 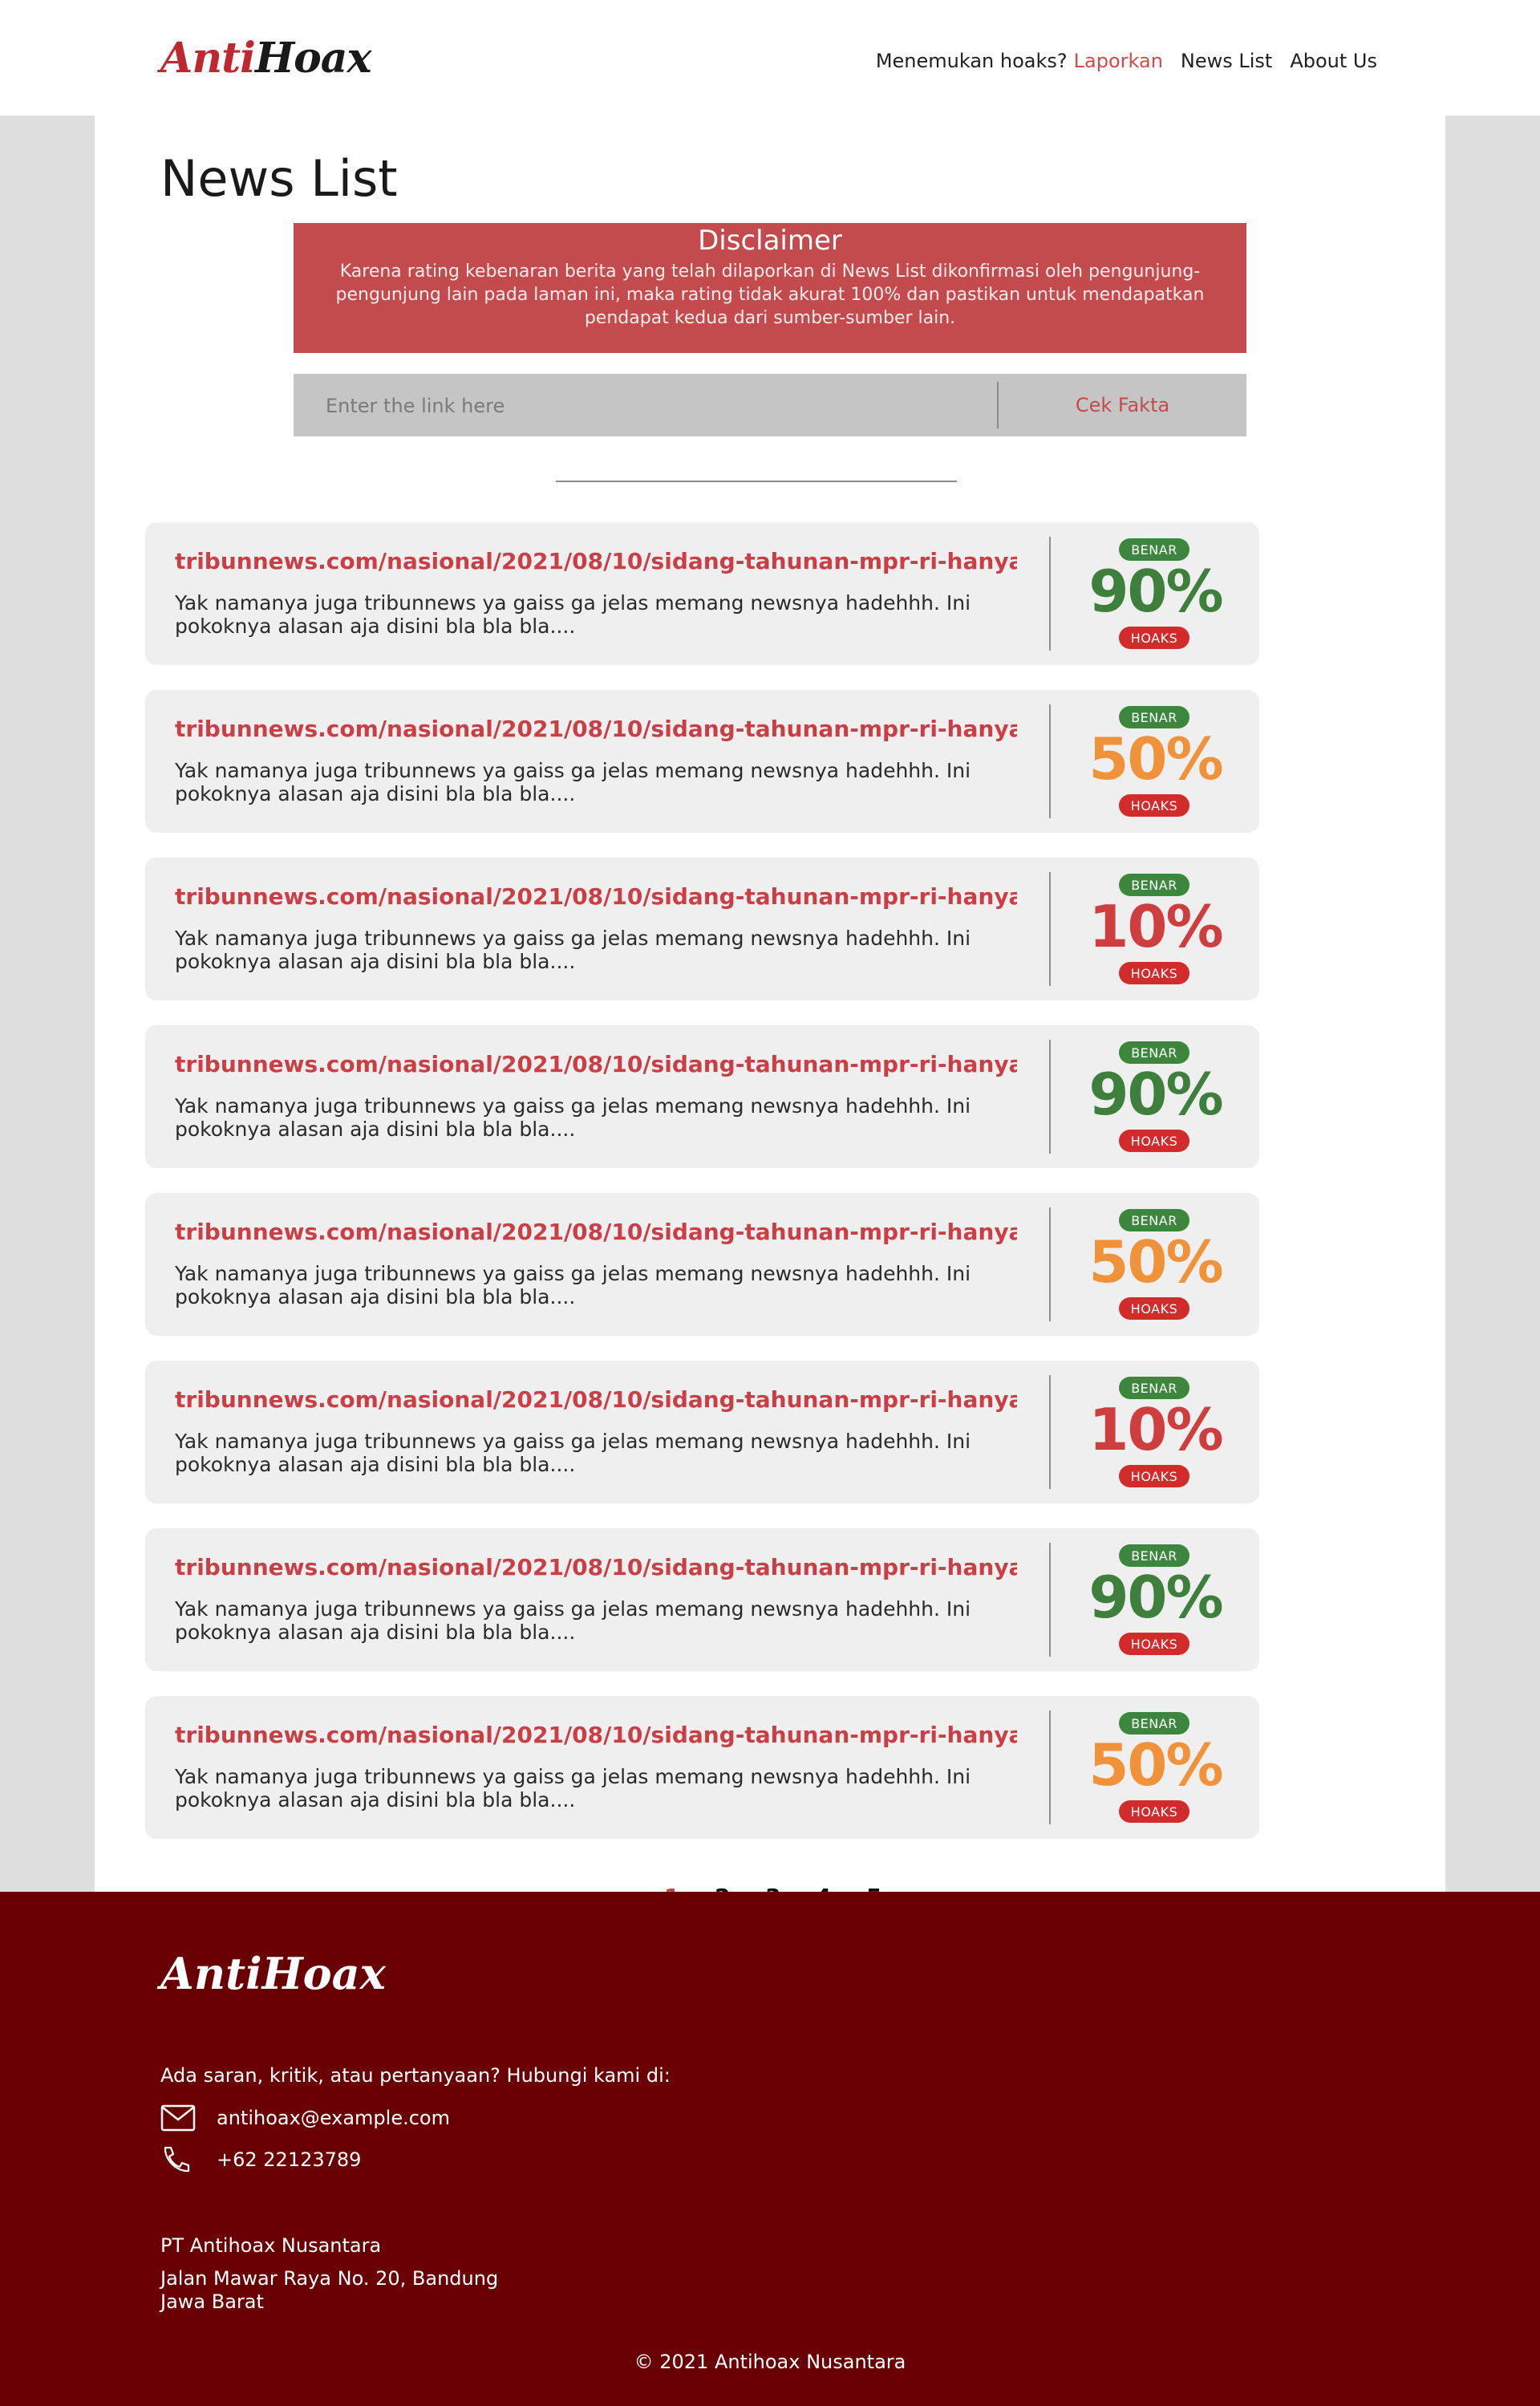 I want to click on footer-phone: +62 22123789, so click(x=289, y=2159).